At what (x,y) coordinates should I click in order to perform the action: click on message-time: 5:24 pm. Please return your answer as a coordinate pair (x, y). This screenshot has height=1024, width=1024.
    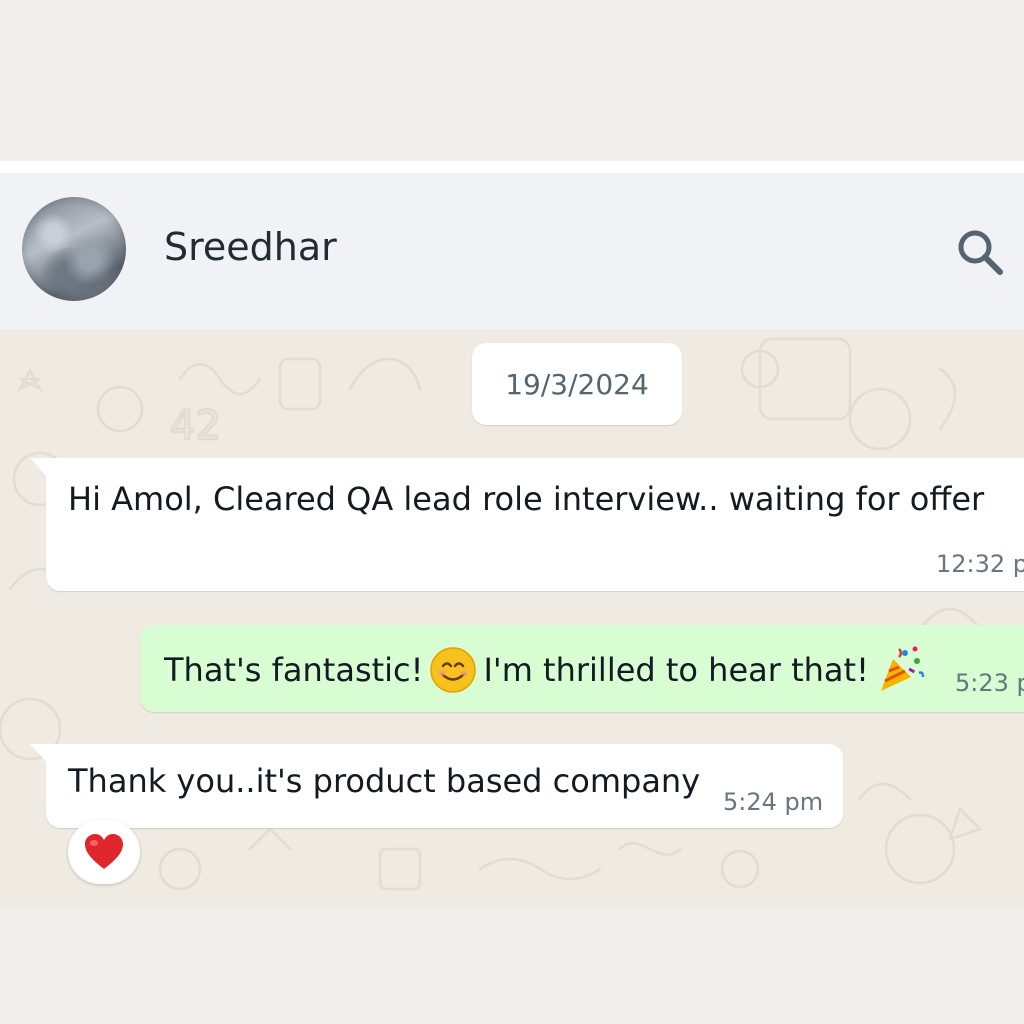
    Looking at the image, I should click on (773, 802).